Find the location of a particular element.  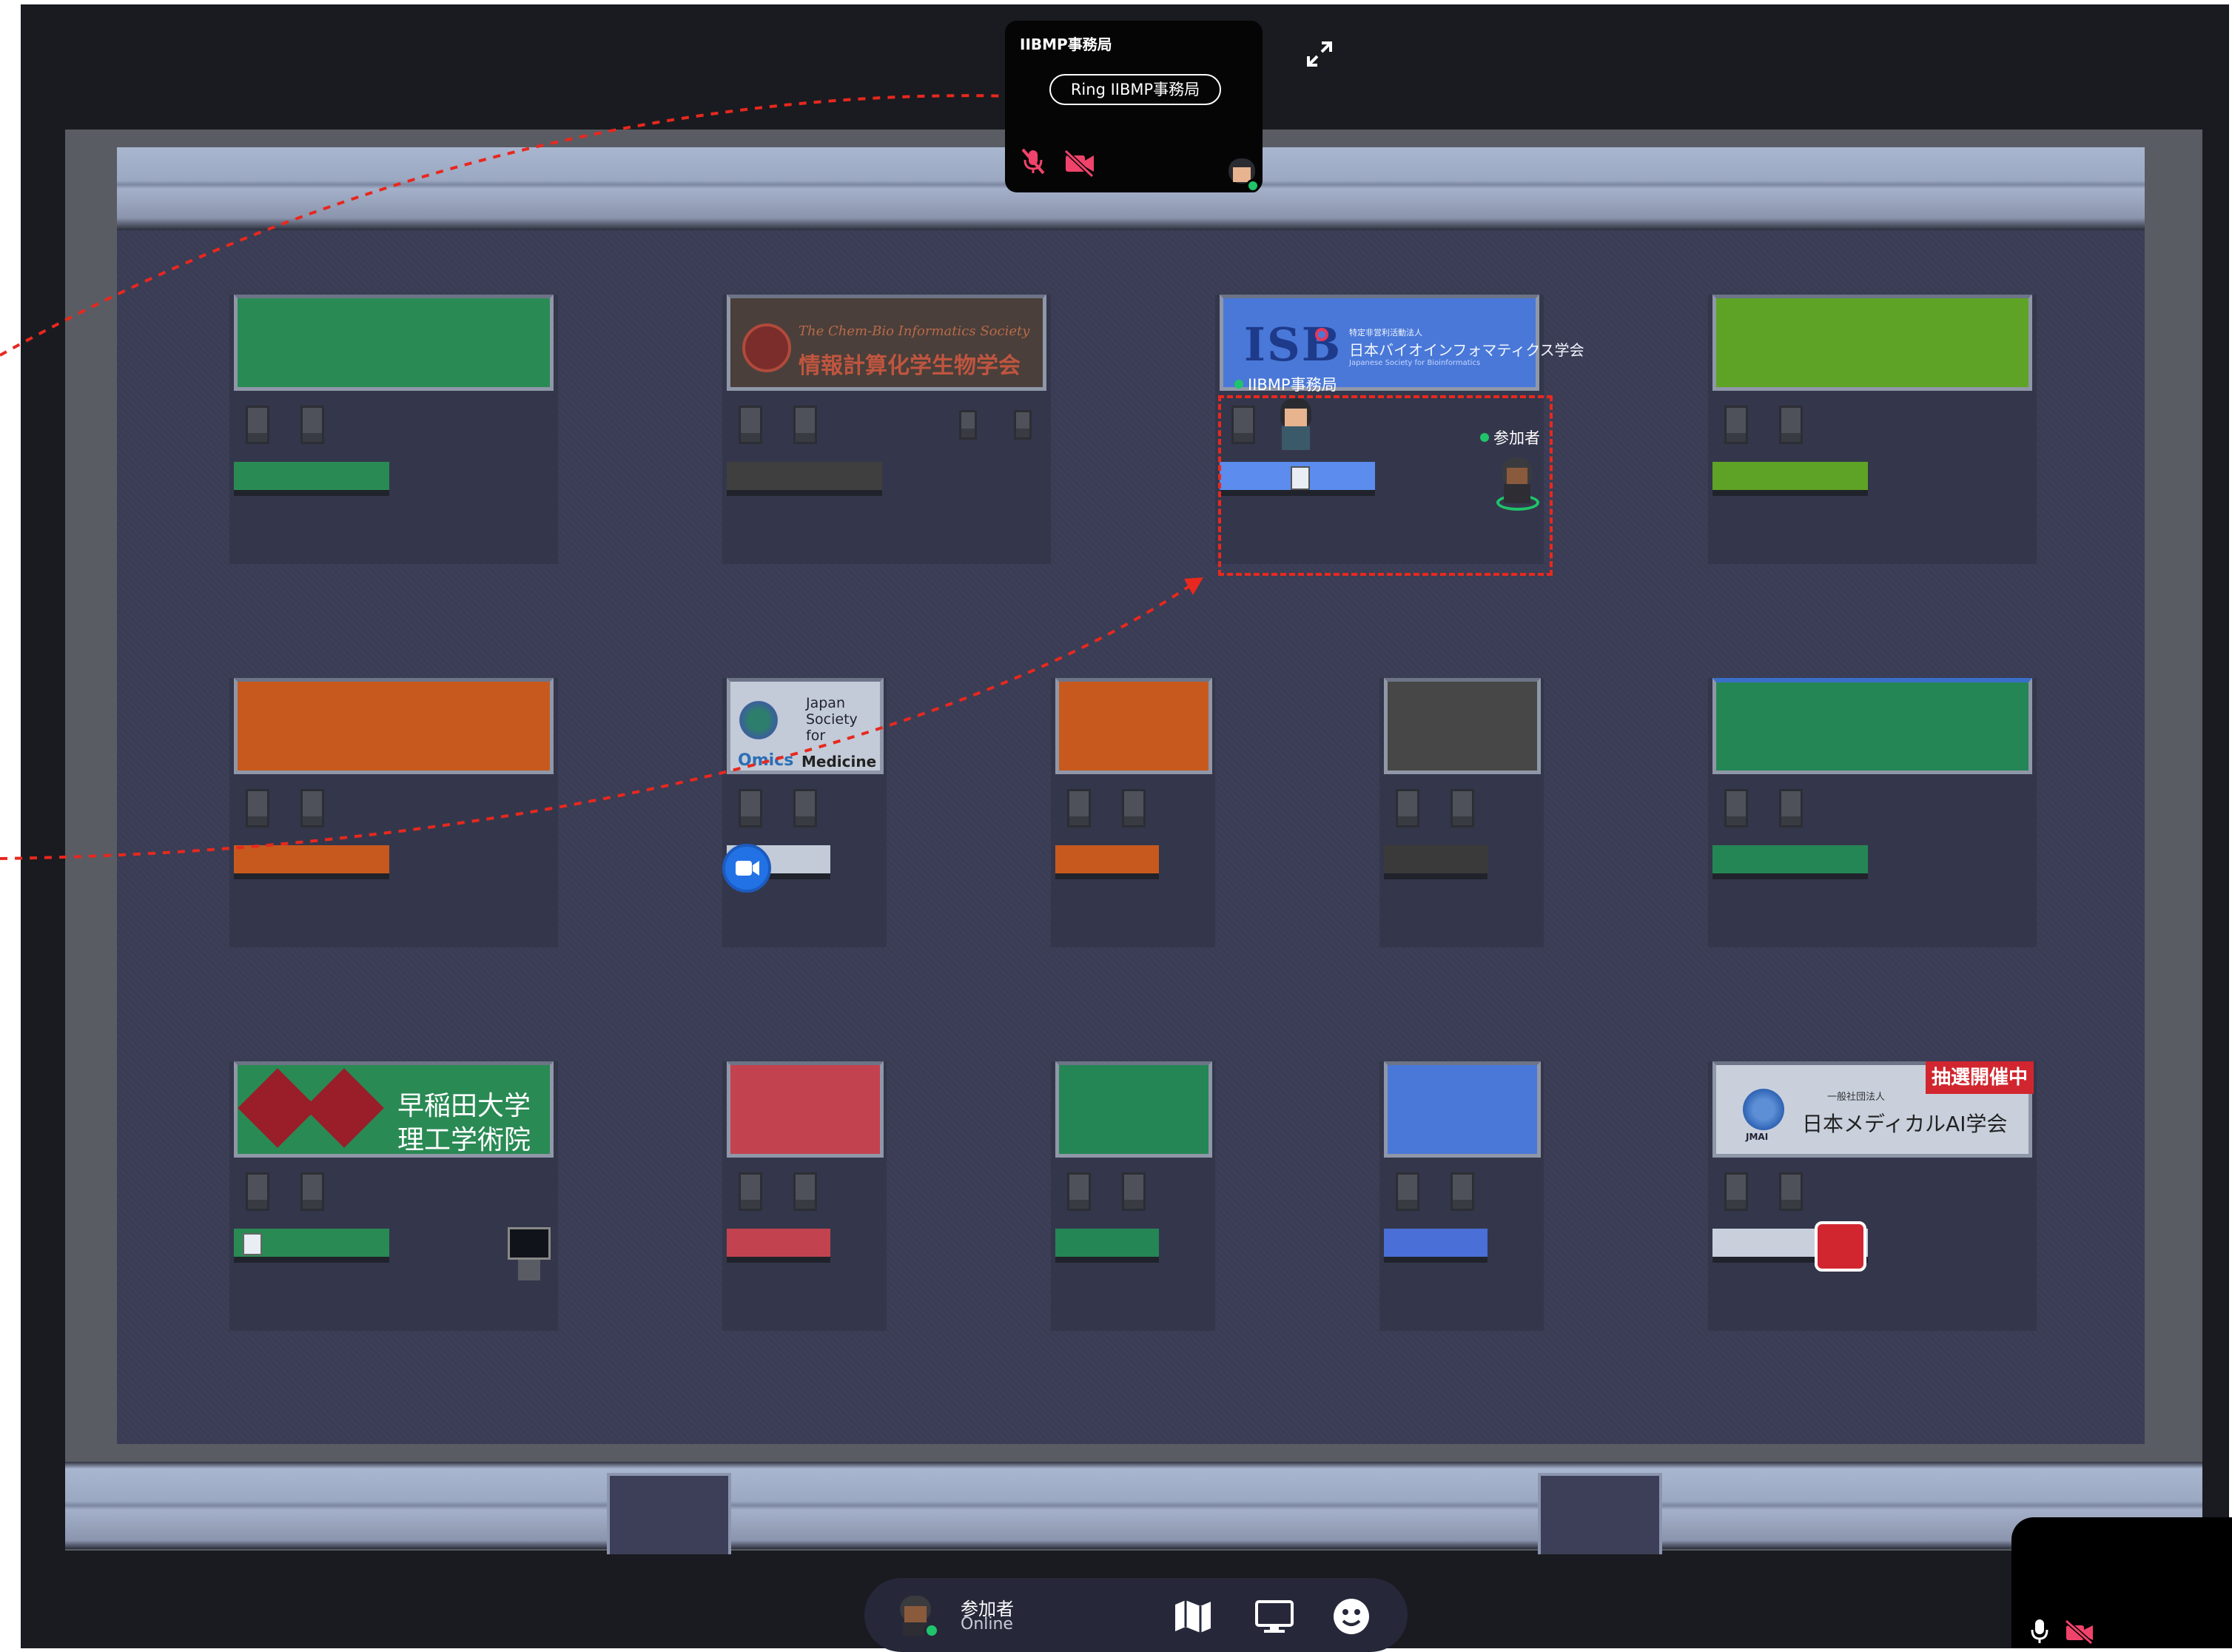

video-tile: IIBMP事務局 Ring IIBMP事務局 is located at coordinates (1134, 106).